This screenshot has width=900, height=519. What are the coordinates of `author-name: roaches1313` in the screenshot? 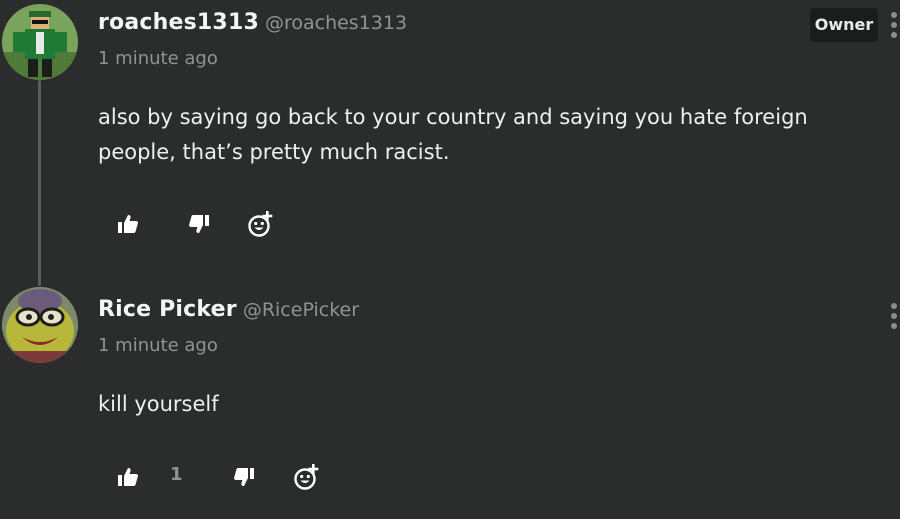 It's located at (178, 22).